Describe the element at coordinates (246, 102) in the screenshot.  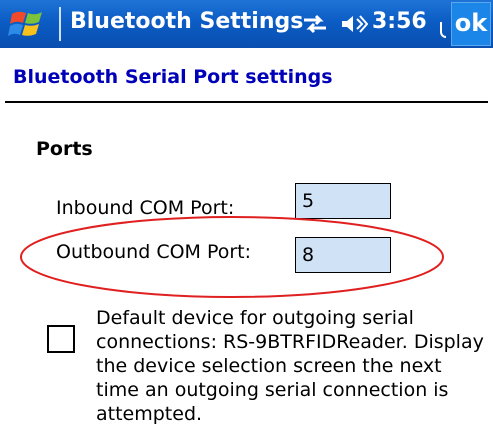
I see `header-divider` at that location.